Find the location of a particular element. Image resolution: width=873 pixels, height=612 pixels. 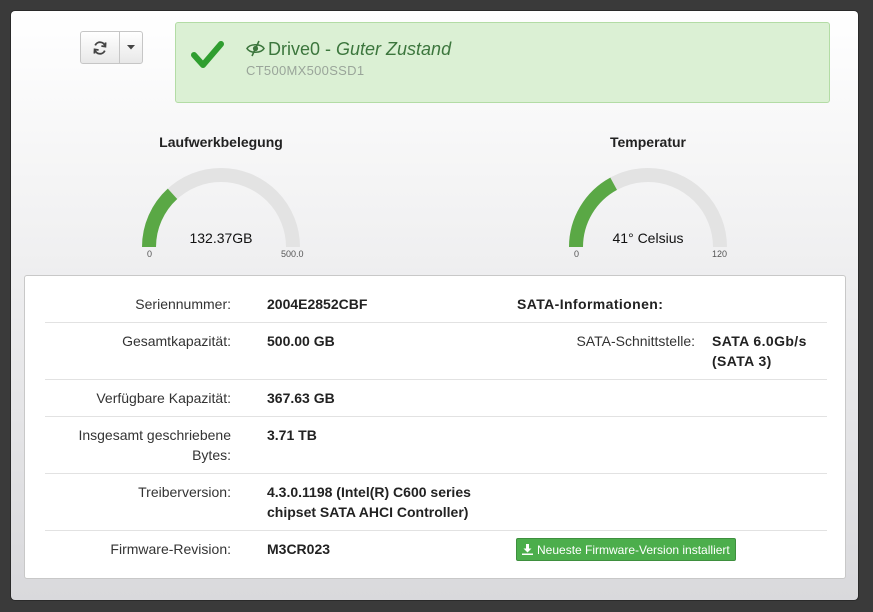

written-value: 3.71 TB is located at coordinates (292, 435).